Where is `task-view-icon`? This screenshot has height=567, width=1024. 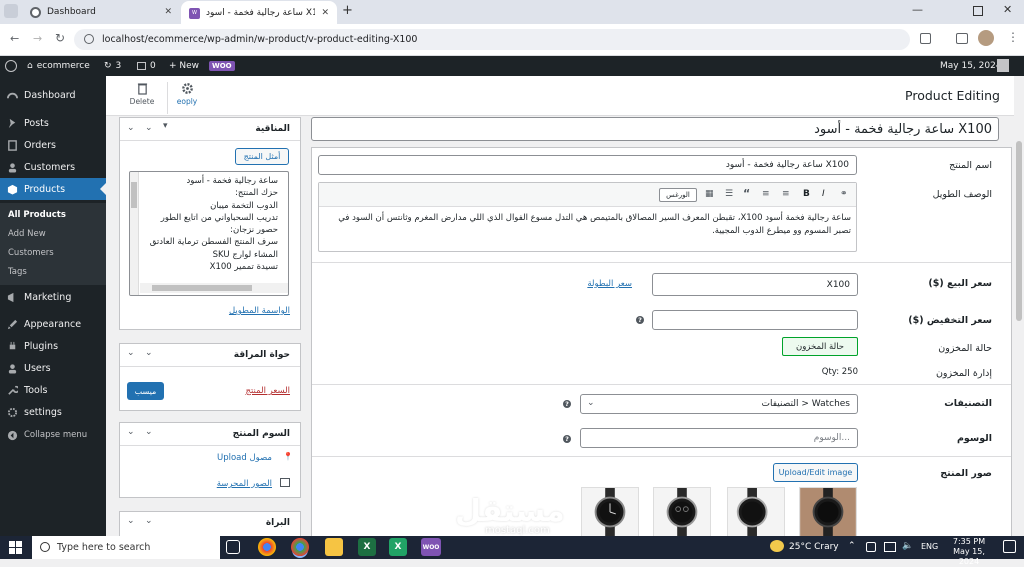 task-view-icon is located at coordinates (233, 547).